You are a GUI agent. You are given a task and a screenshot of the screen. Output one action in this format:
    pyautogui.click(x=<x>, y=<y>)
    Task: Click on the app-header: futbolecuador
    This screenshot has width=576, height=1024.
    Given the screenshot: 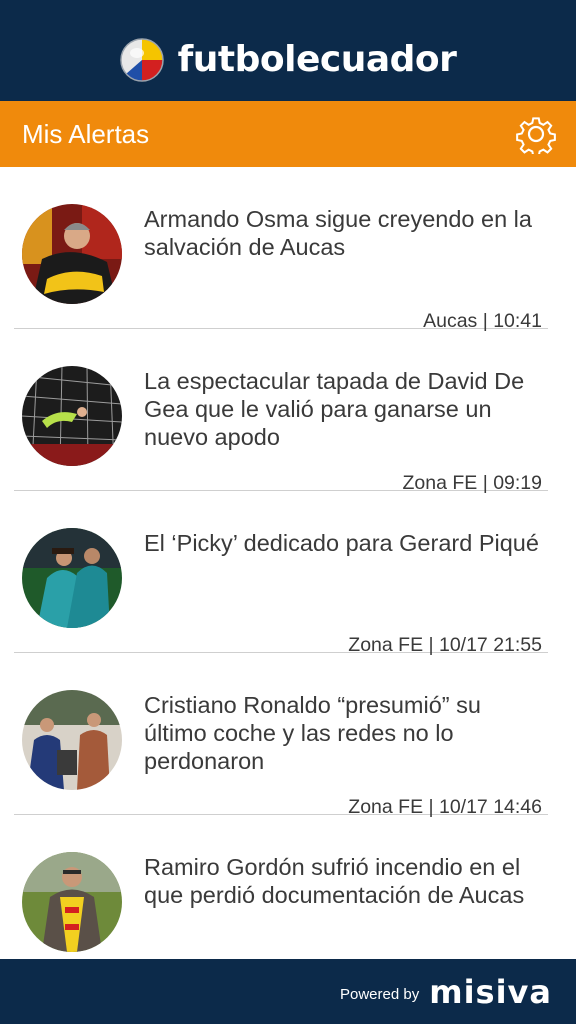 What is the action you would take?
    pyautogui.click(x=288, y=50)
    